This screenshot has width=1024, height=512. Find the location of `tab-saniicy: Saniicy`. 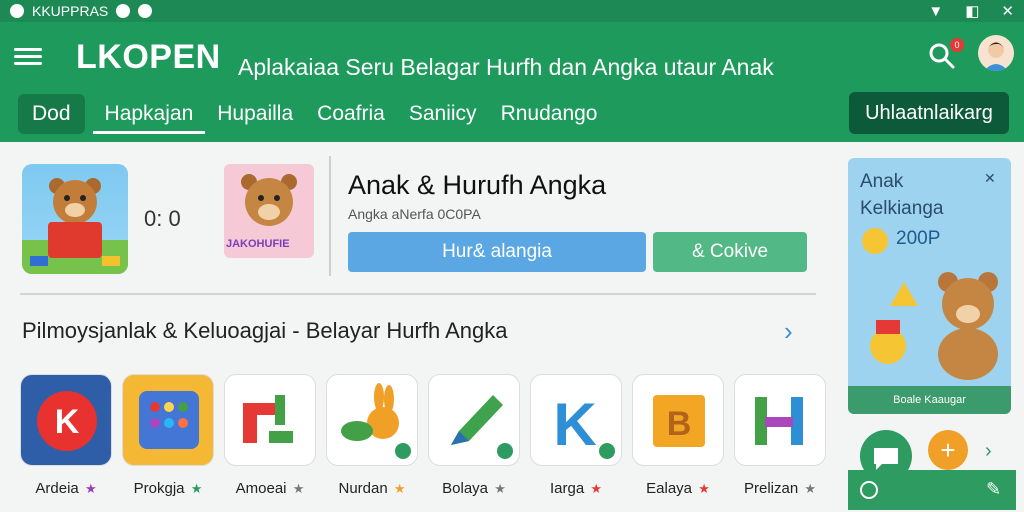

tab-saniicy: Saniicy is located at coordinates (443, 114).